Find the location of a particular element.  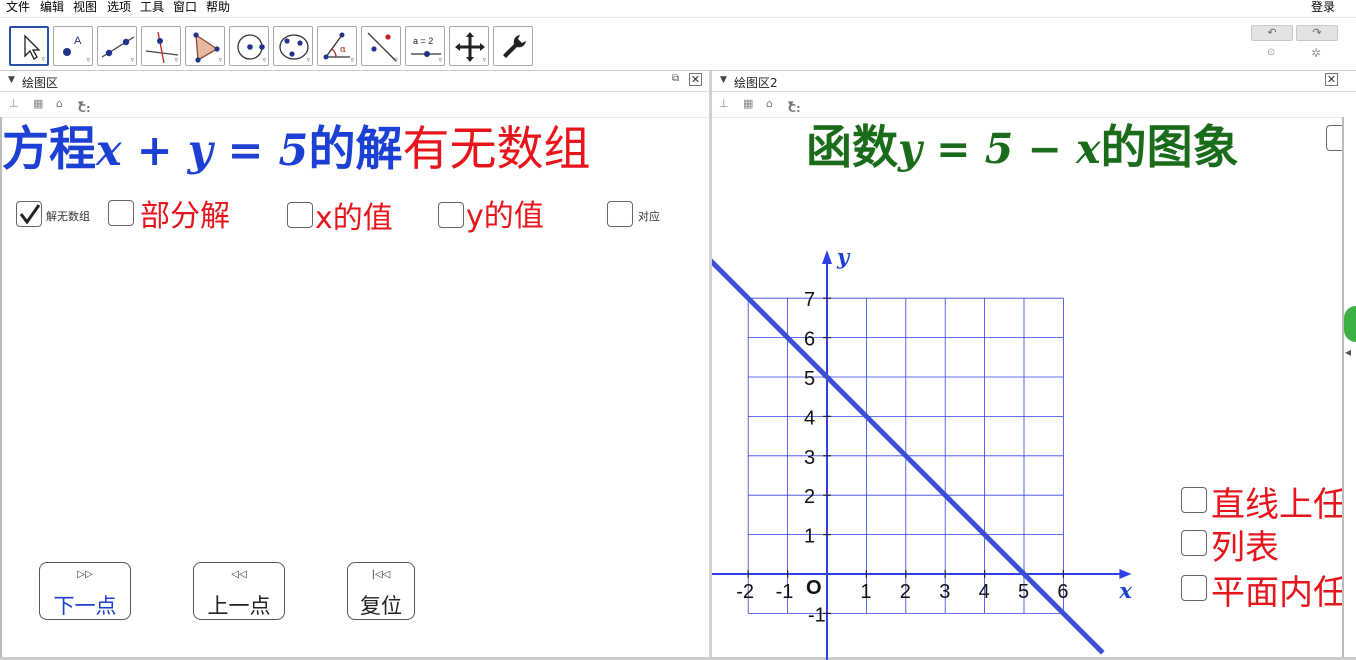

menu-window: 窗口 is located at coordinates (185, 7).